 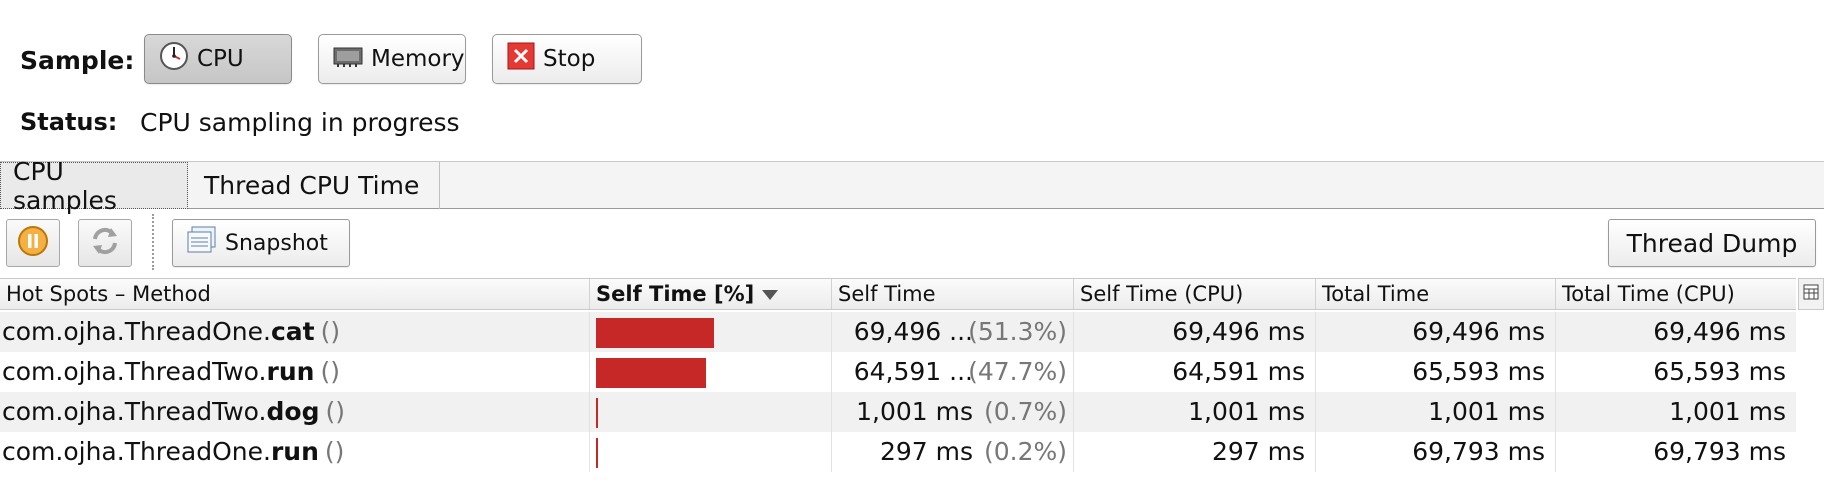 What do you see at coordinates (1676, 294) in the screenshot?
I see `column-header-total-time-cpu: Total Time (CPU)` at bounding box center [1676, 294].